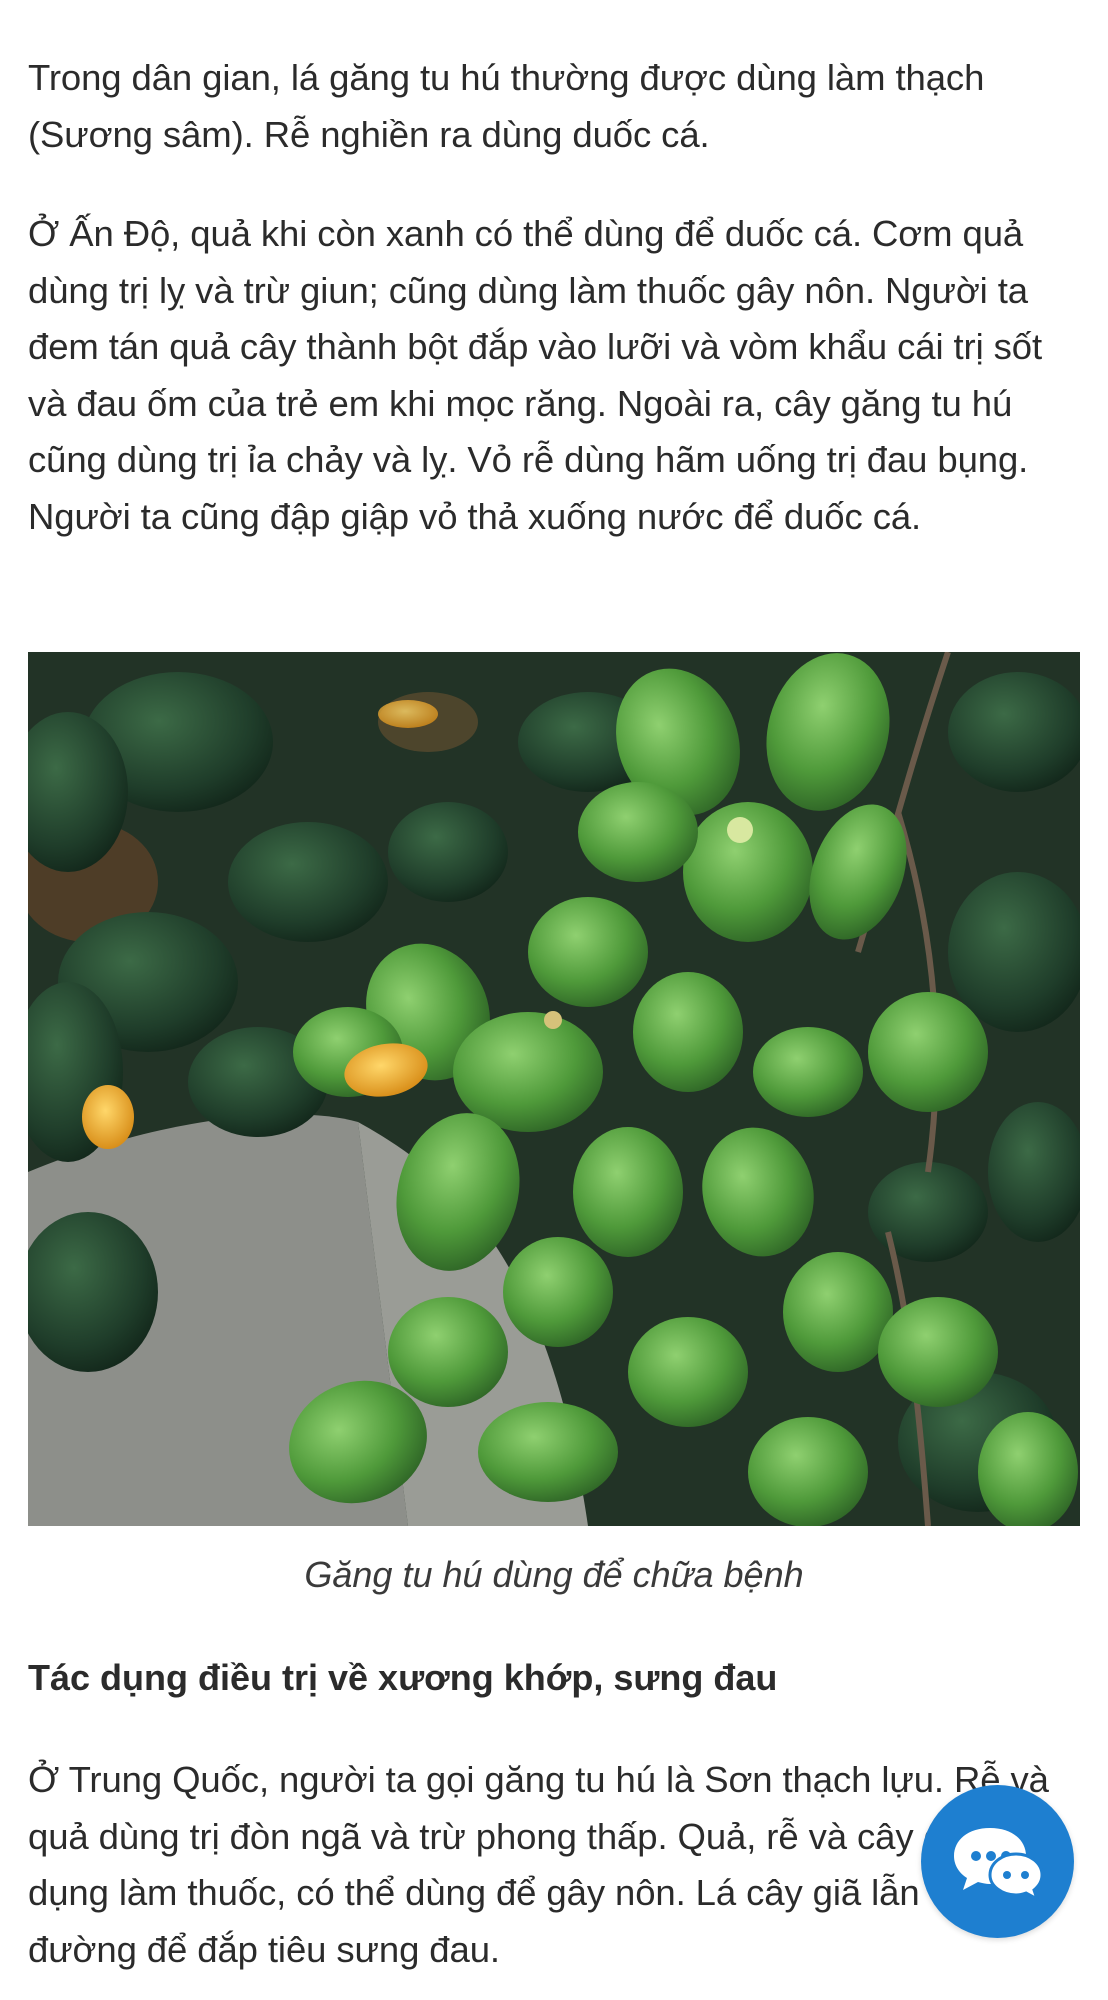 The height and width of the screenshot is (2000, 1108). I want to click on image-caption: Găng tu hú dùng để chữa bệnh, so click(554, 1574).